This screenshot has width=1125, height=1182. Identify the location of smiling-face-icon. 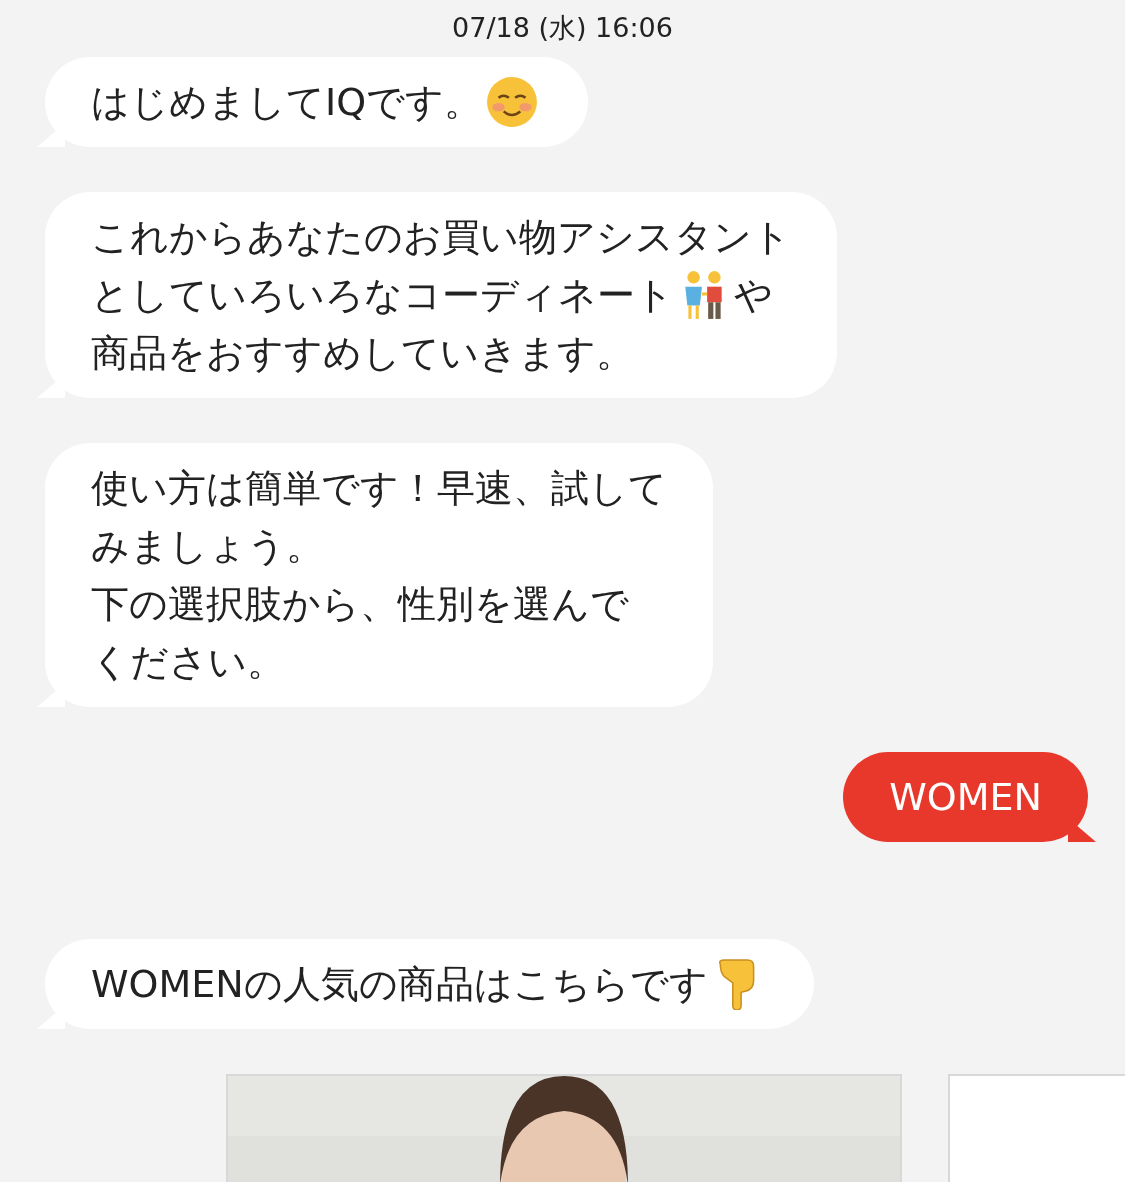
(512, 102).